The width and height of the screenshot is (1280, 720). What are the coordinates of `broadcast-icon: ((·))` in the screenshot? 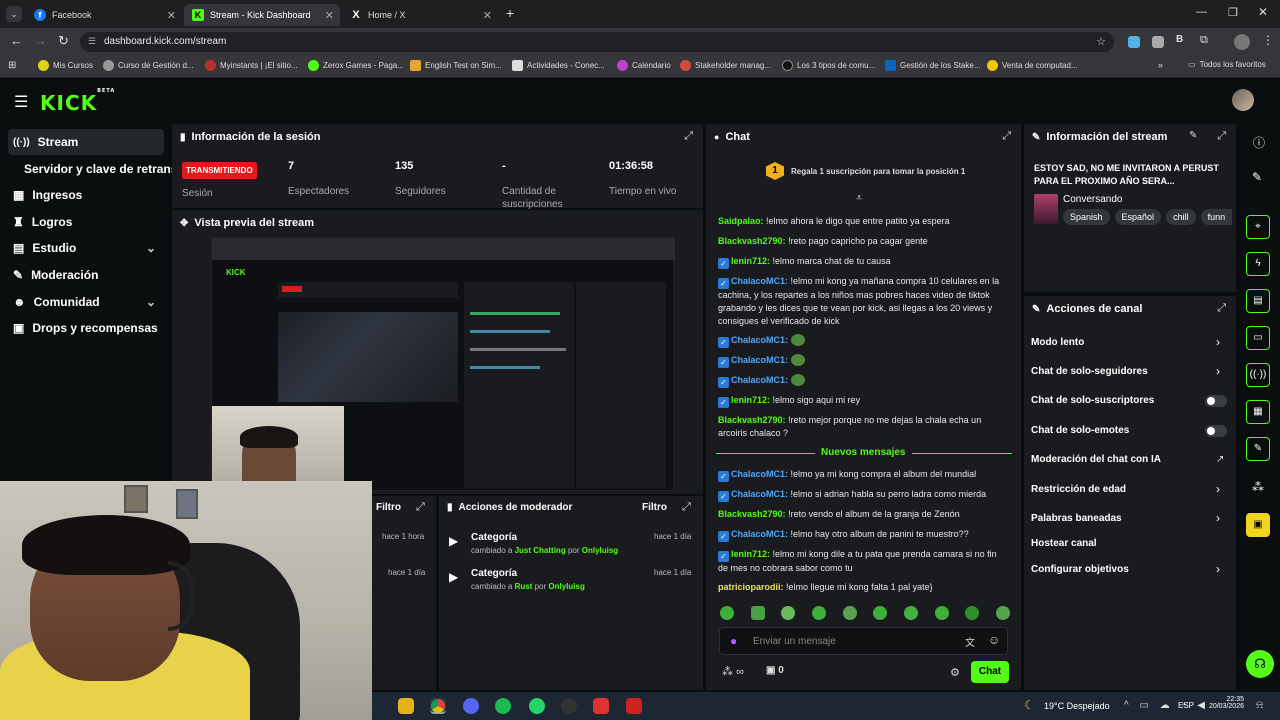 It's located at (1258, 375).